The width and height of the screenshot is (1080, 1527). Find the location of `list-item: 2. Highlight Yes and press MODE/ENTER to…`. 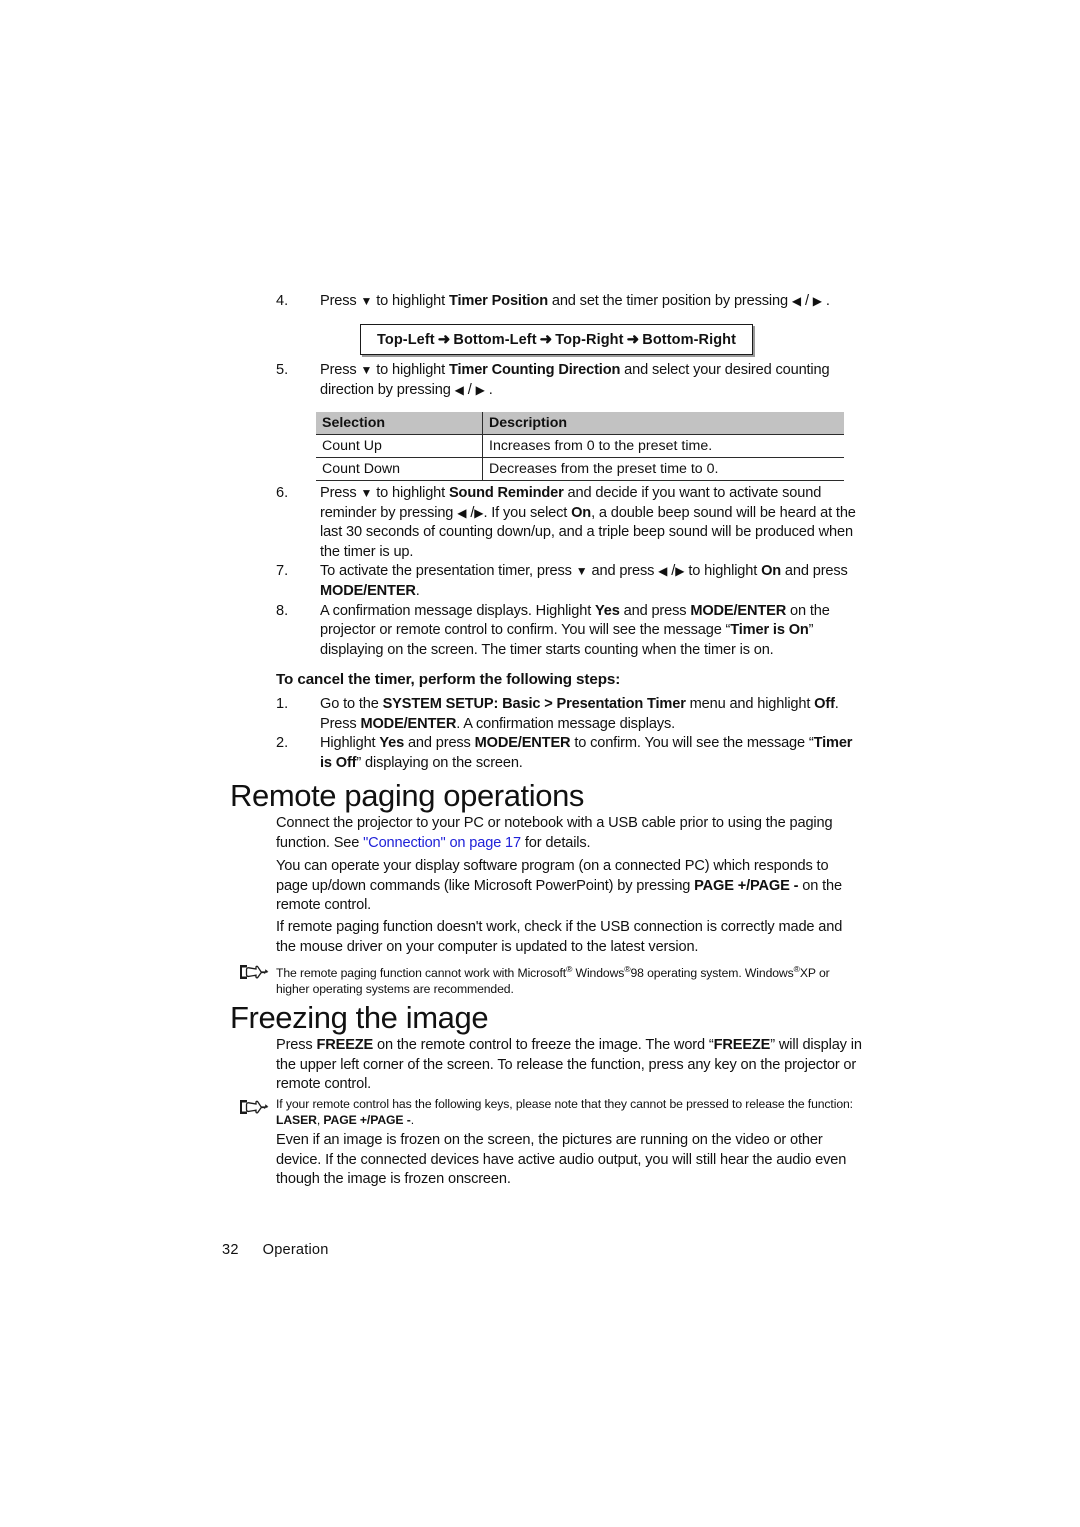

list-item: 2. Highlight Yes and press MODE/ENTER to… is located at coordinates (570, 753).